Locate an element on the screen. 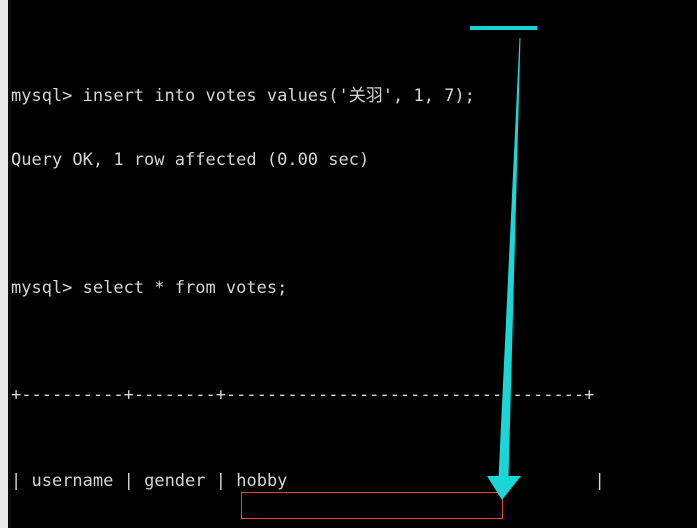  select-command-text: mysql> select * from votes; is located at coordinates (149, 288).